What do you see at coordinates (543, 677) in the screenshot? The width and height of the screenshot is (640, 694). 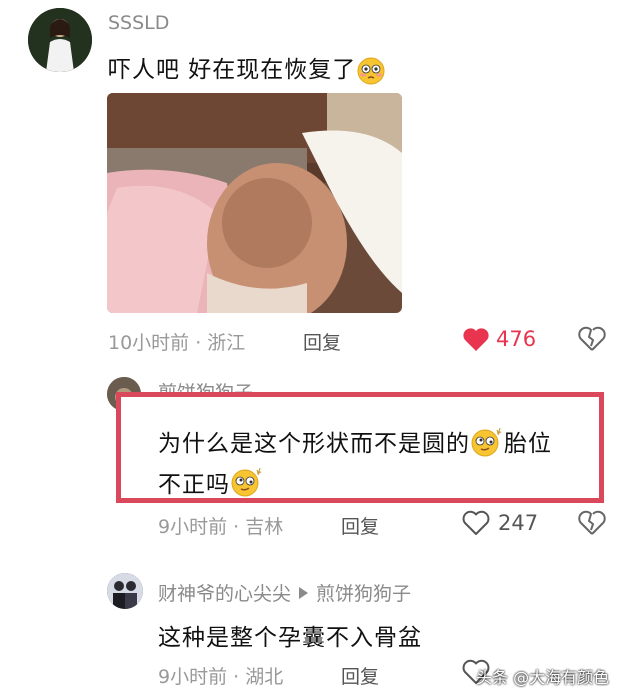 I see `watermark: 头条 @大海有颜色` at bounding box center [543, 677].